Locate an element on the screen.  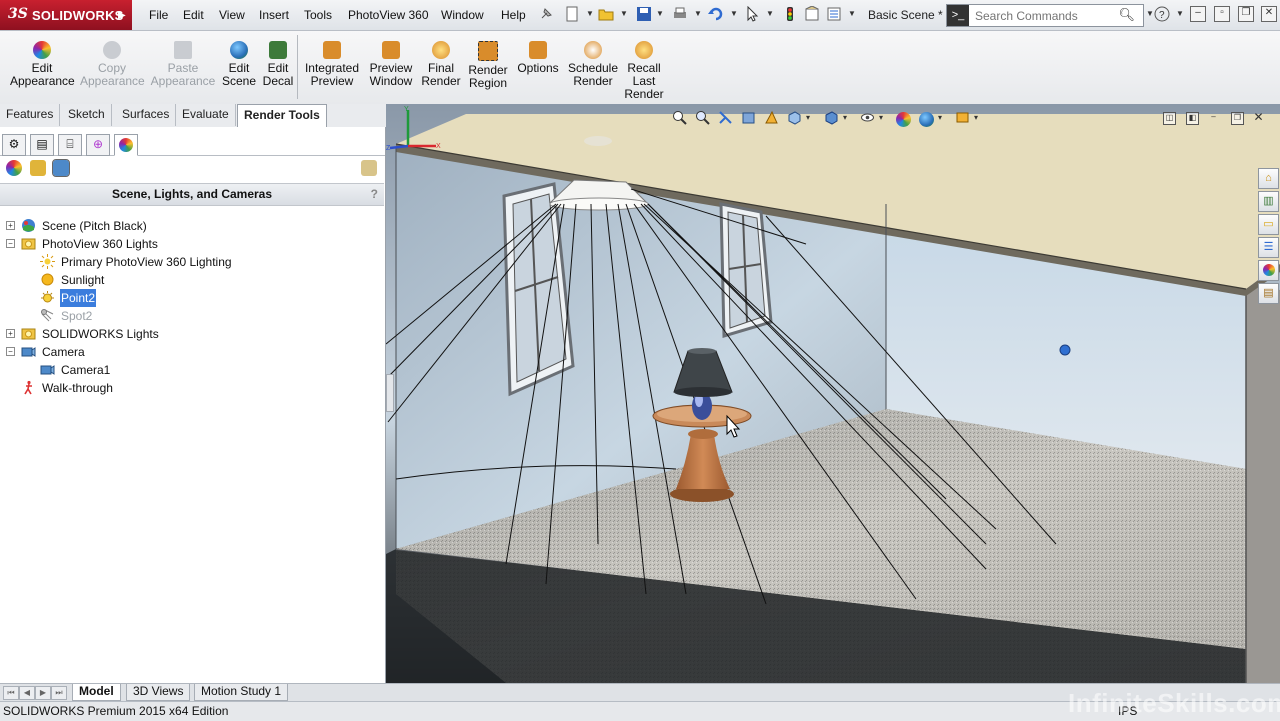
first-tab-icon: ⏮ is located at coordinates (11, 693).